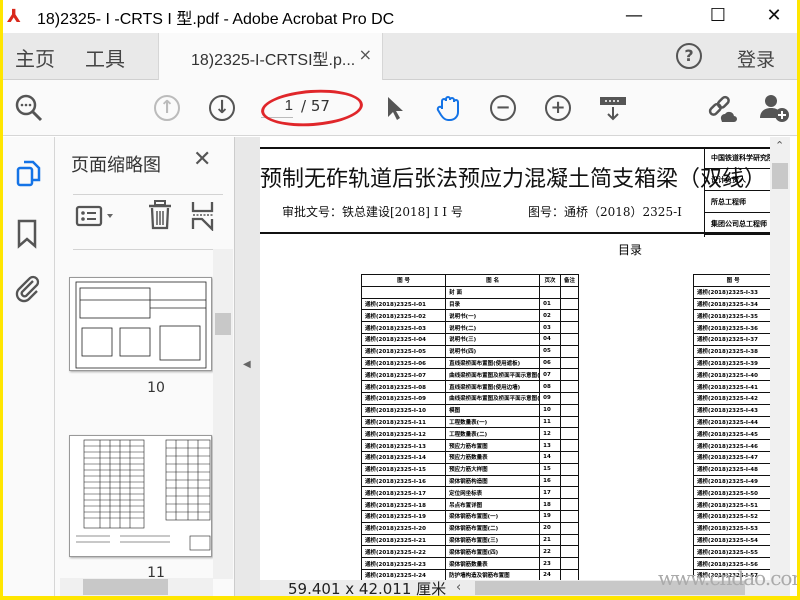 Image resolution: width=800 pixels, height=600 pixels. I want to click on keyboard-icon, so click(613, 108).